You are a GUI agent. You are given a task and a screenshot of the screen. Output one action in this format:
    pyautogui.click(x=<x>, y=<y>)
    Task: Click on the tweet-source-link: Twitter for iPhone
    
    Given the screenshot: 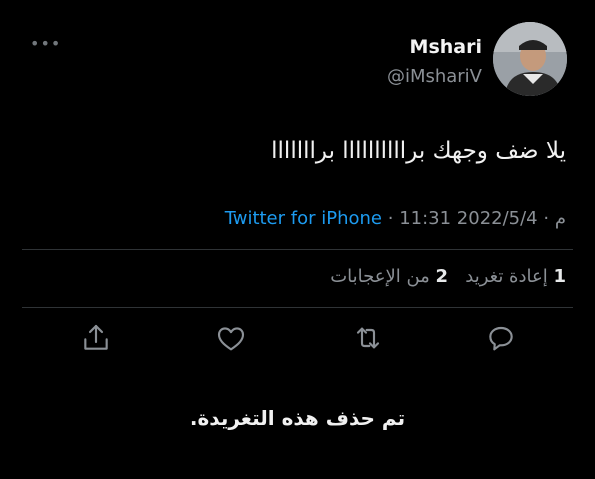 What is the action you would take?
    pyautogui.click(x=303, y=218)
    